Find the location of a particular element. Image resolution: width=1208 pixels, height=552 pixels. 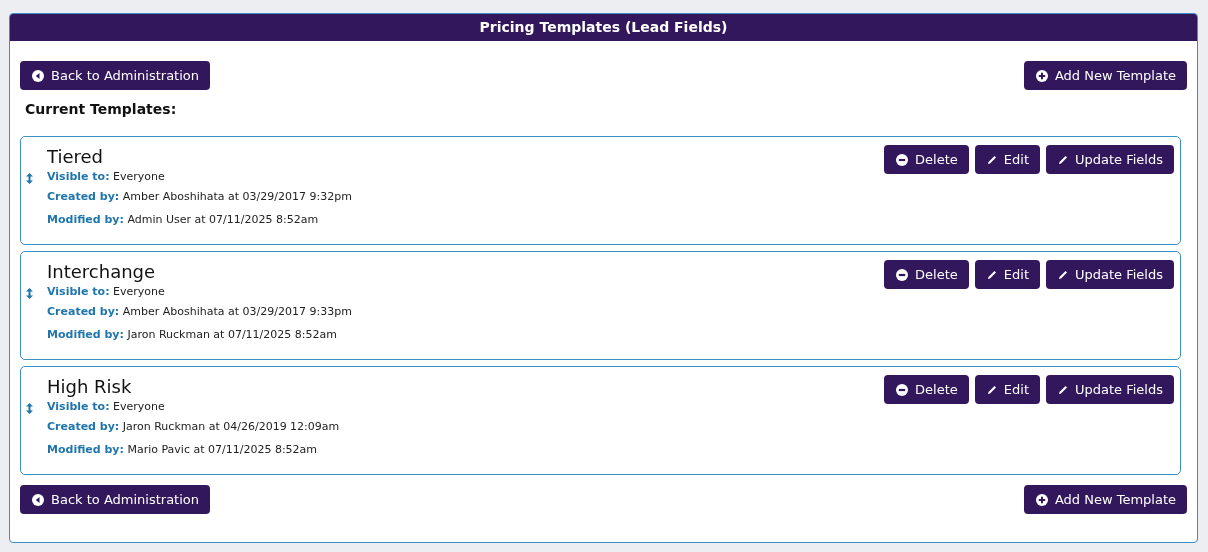

meta-line: Modified by: Admin User at 07/11/2025 8:52am is located at coordinates (183, 220).